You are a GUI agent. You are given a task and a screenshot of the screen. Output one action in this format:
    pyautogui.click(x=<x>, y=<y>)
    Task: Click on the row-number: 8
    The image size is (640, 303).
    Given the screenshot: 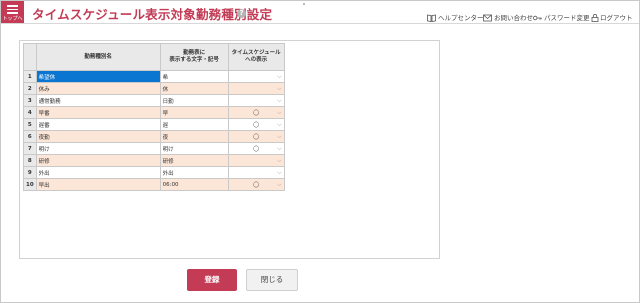 What is the action you would take?
    pyautogui.click(x=30, y=160)
    